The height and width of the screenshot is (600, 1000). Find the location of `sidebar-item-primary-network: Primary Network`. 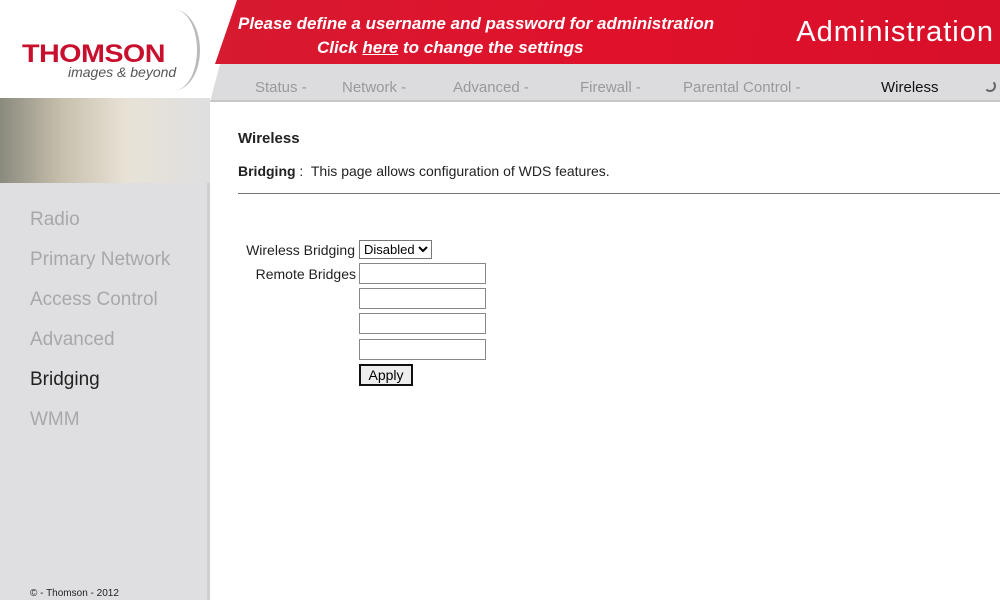

sidebar-item-primary-network: Primary Network is located at coordinates (100, 260).